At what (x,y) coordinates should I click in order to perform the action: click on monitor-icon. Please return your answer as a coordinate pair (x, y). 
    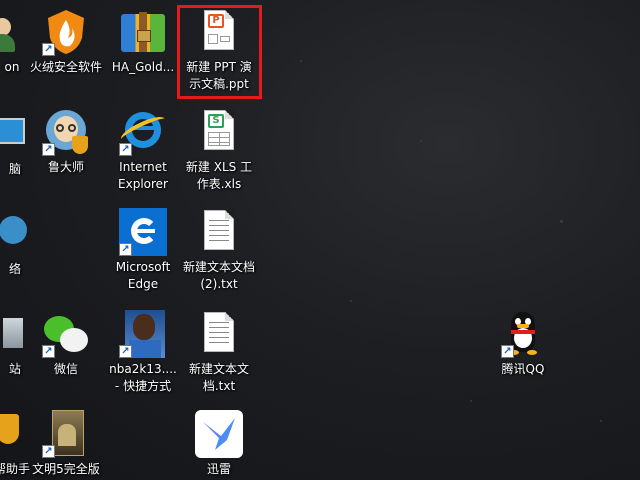
    Looking at the image, I should click on (12, 134).